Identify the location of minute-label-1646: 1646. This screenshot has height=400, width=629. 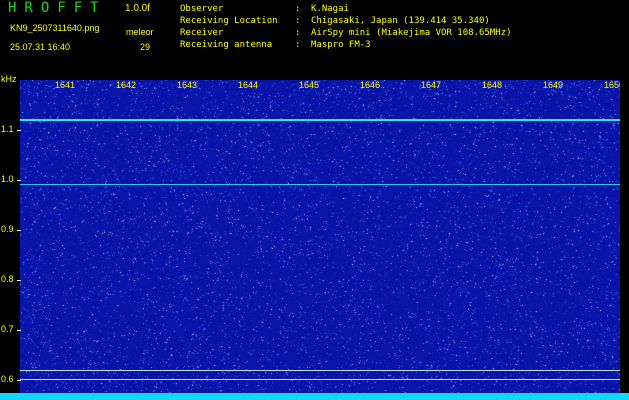
(370, 85).